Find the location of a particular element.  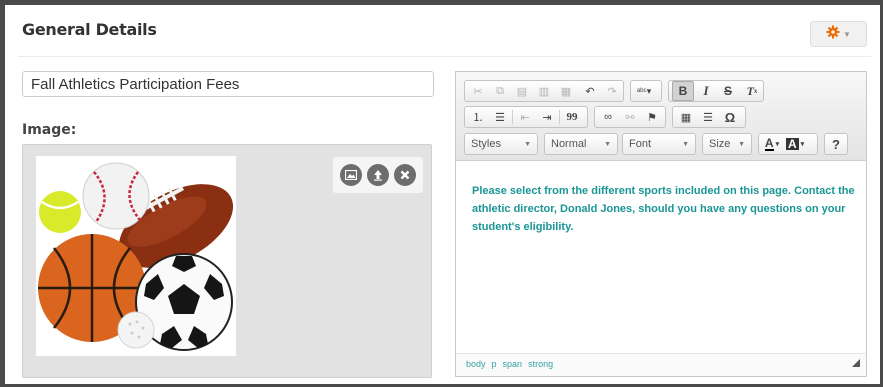

cut-icon: ✂ is located at coordinates (478, 91).